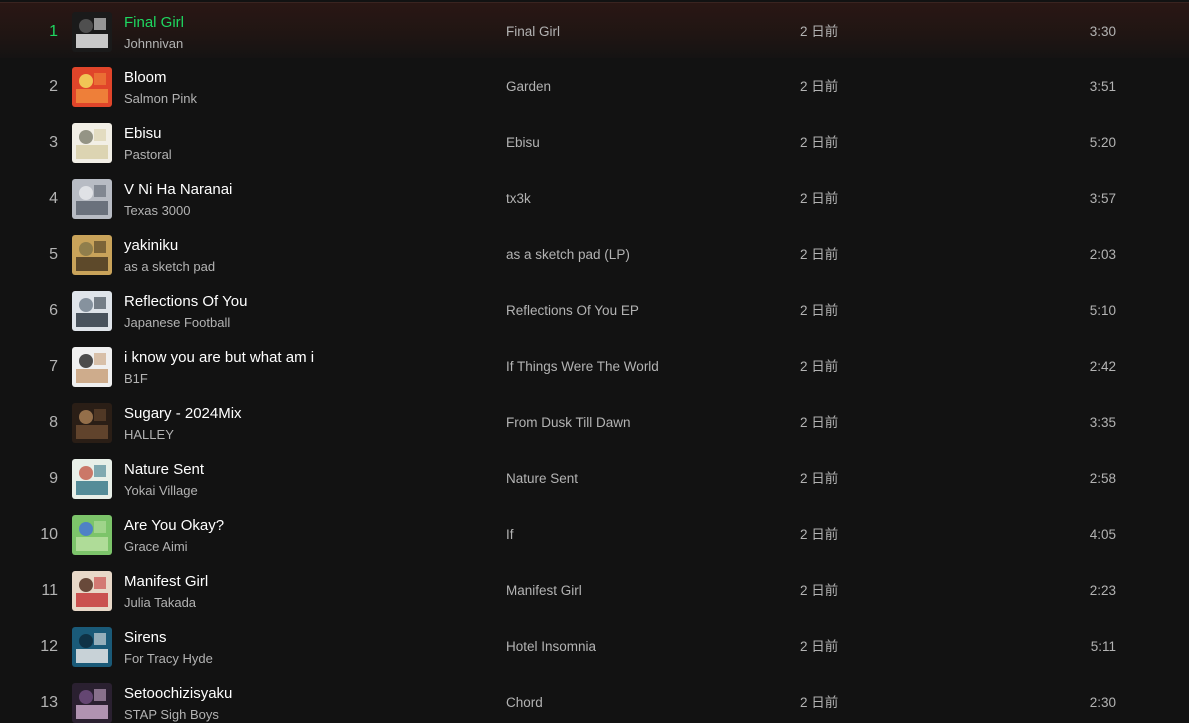 The image size is (1189, 723). Describe the element at coordinates (533, 31) in the screenshot. I see `album-link: Final Girl` at that location.